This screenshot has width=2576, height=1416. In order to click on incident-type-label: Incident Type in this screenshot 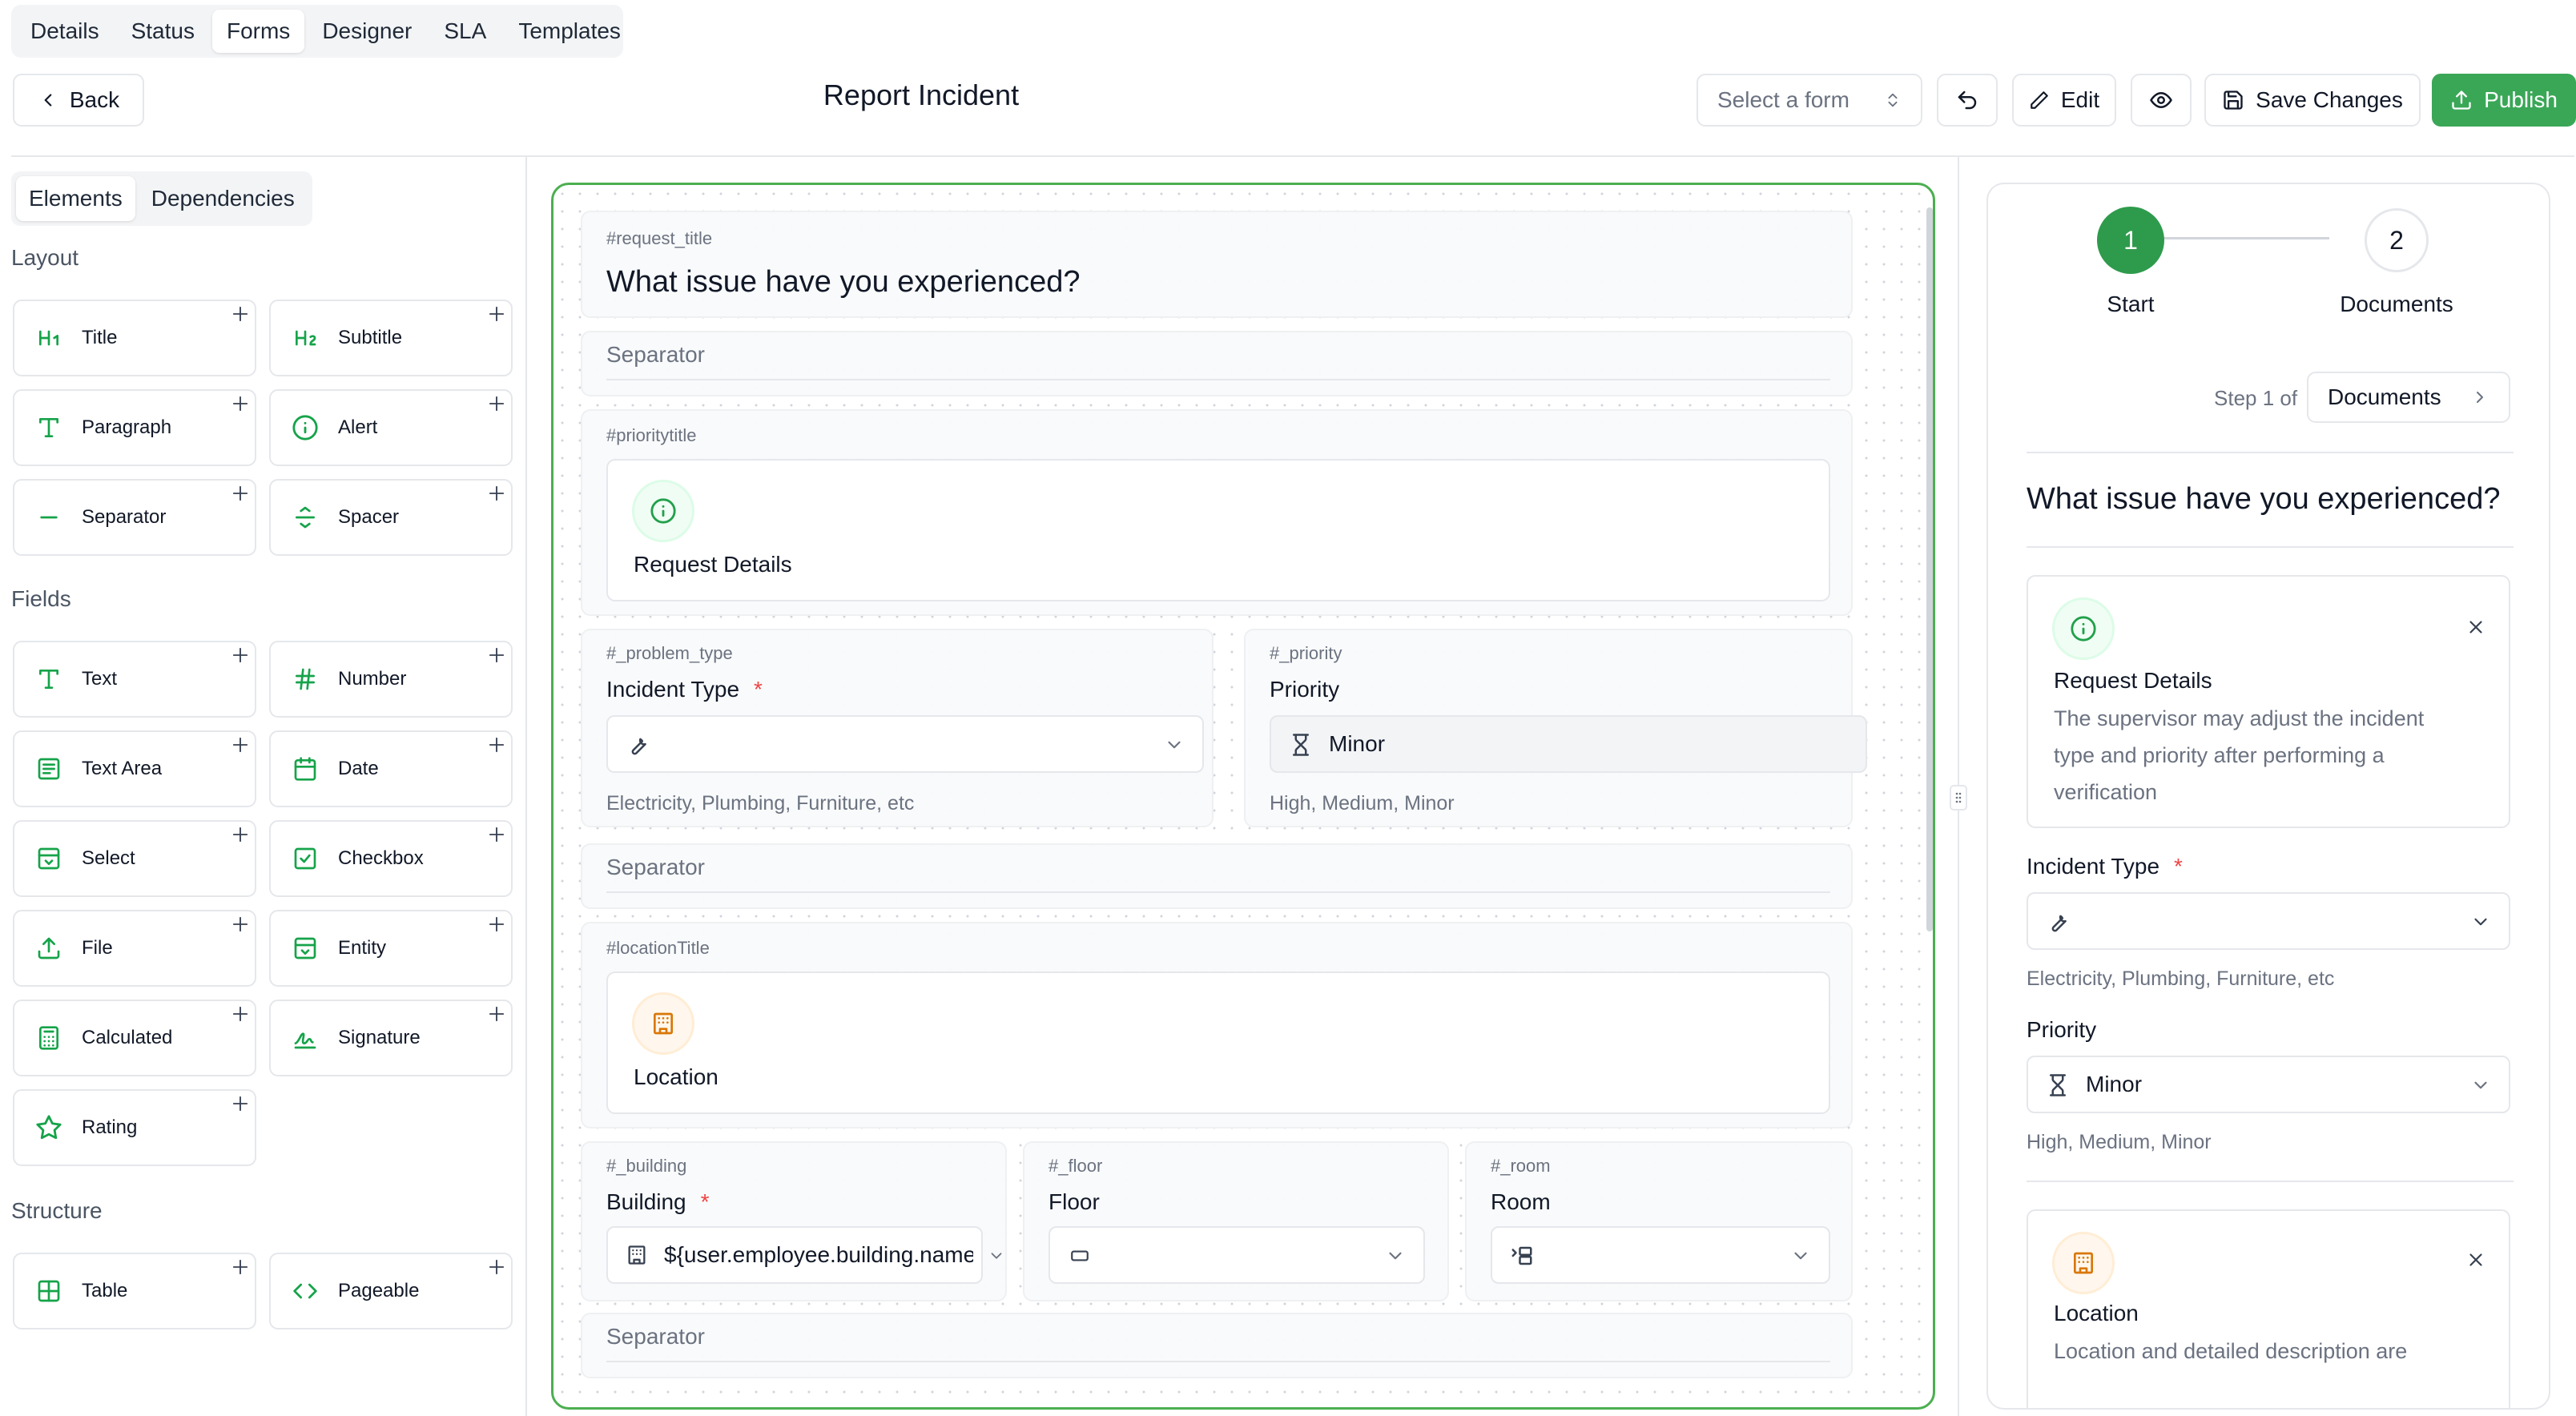, I will do `click(673, 689)`.